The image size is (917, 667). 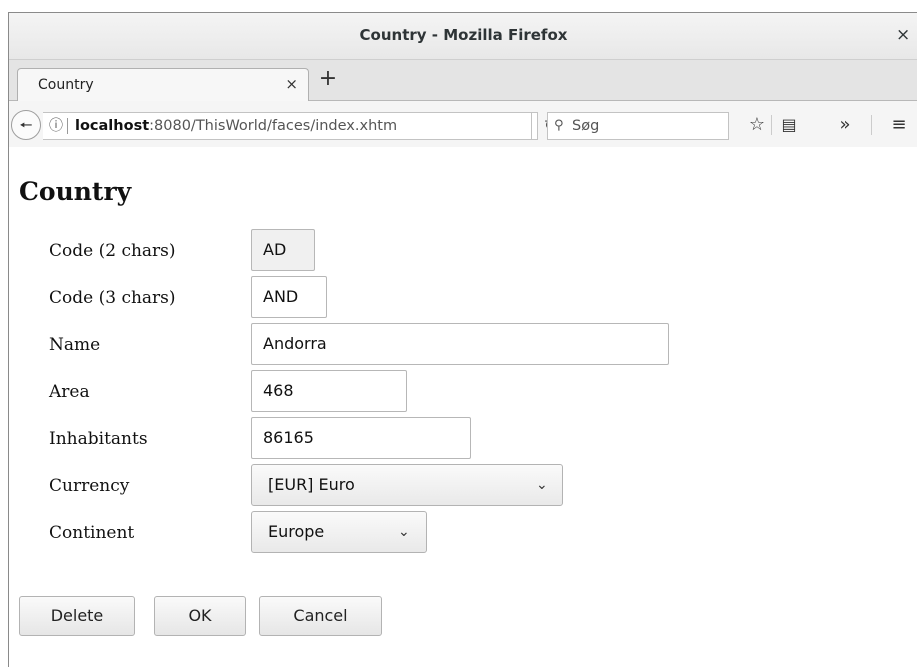 What do you see at coordinates (845, 125) in the screenshot?
I see `overflow-chevrons-icon: »` at bounding box center [845, 125].